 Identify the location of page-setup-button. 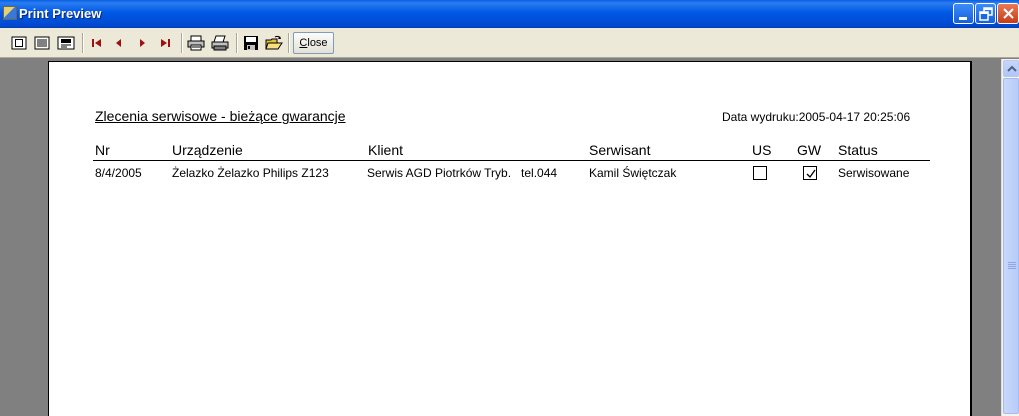
(66, 43).